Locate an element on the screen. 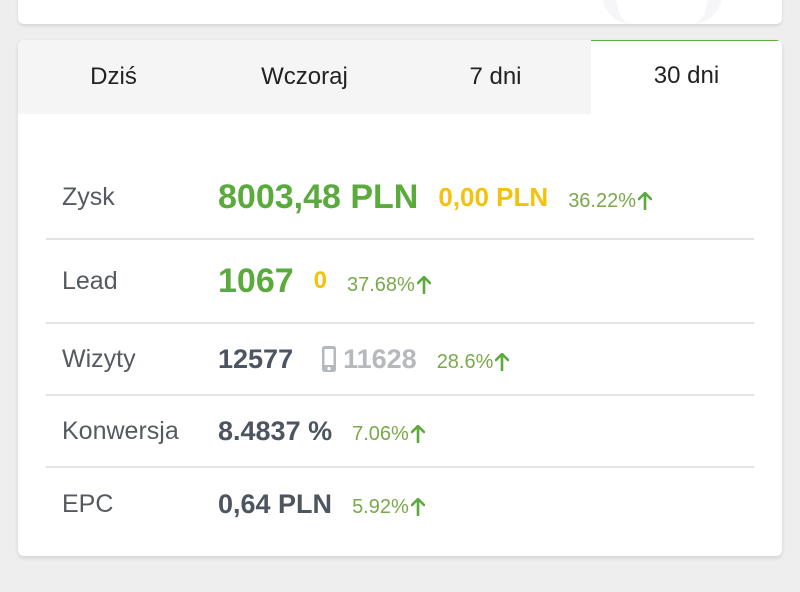 The height and width of the screenshot is (592, 800). previous-card is located at coordinates (400, 12).